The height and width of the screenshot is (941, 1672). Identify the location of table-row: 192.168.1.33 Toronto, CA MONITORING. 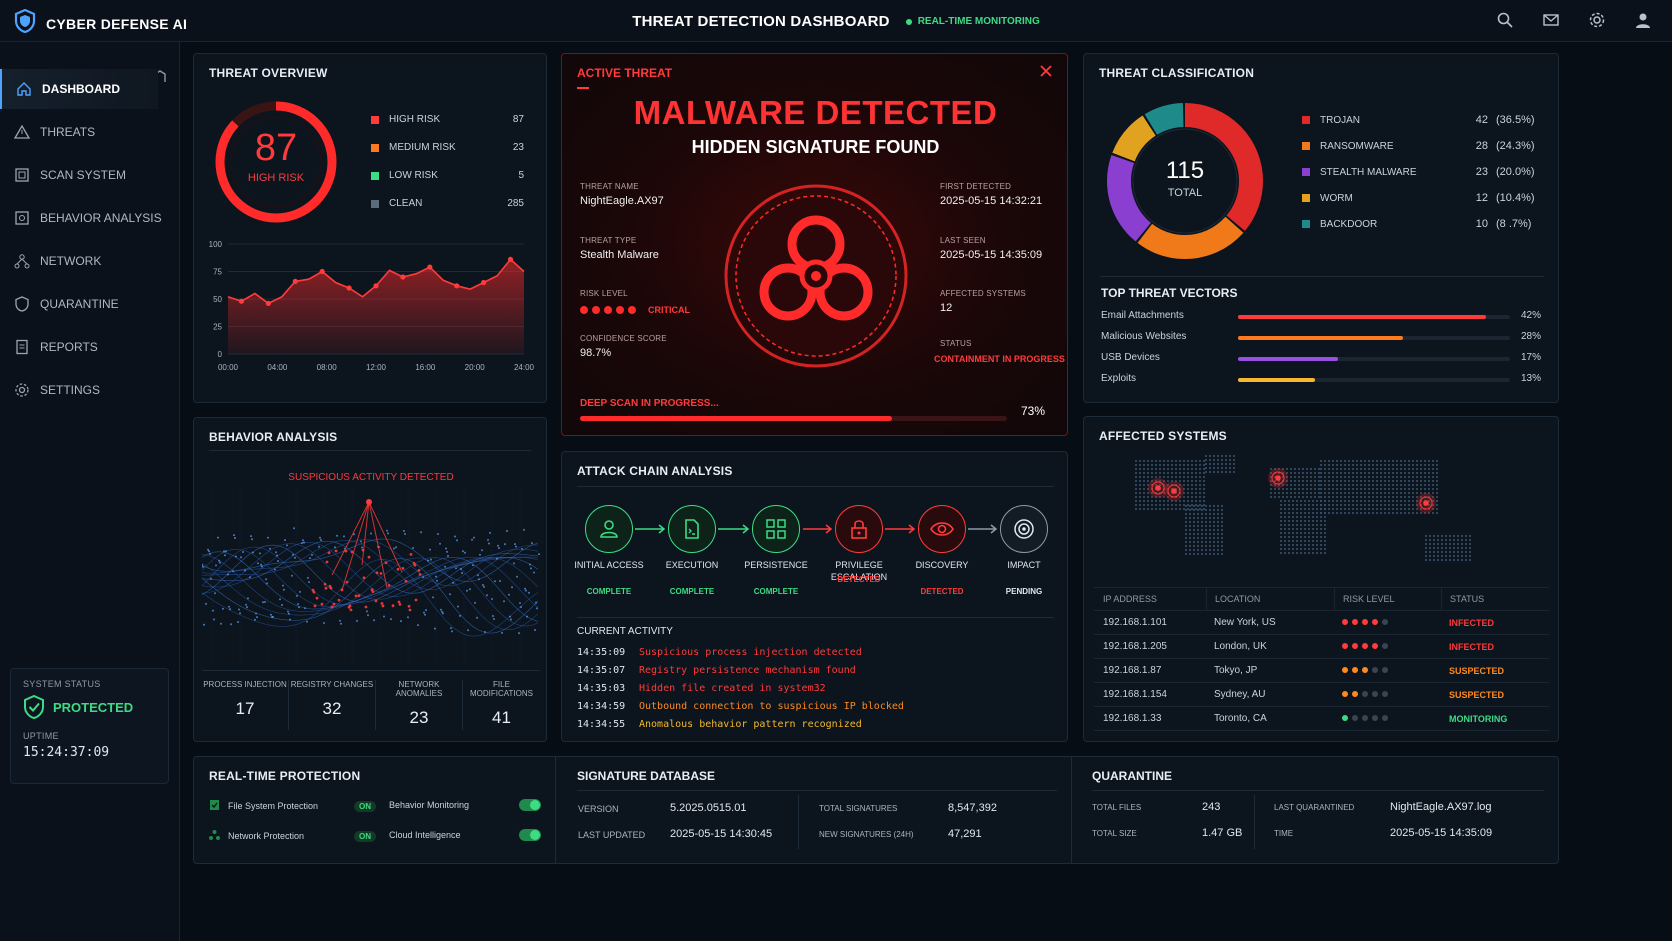
(1321, 719).